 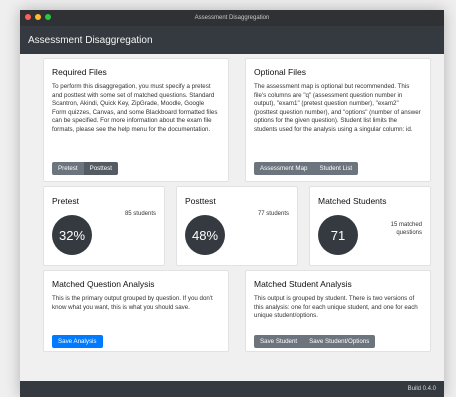 I want to click on required-files-title: Required Files, so click(x=79, y=72).